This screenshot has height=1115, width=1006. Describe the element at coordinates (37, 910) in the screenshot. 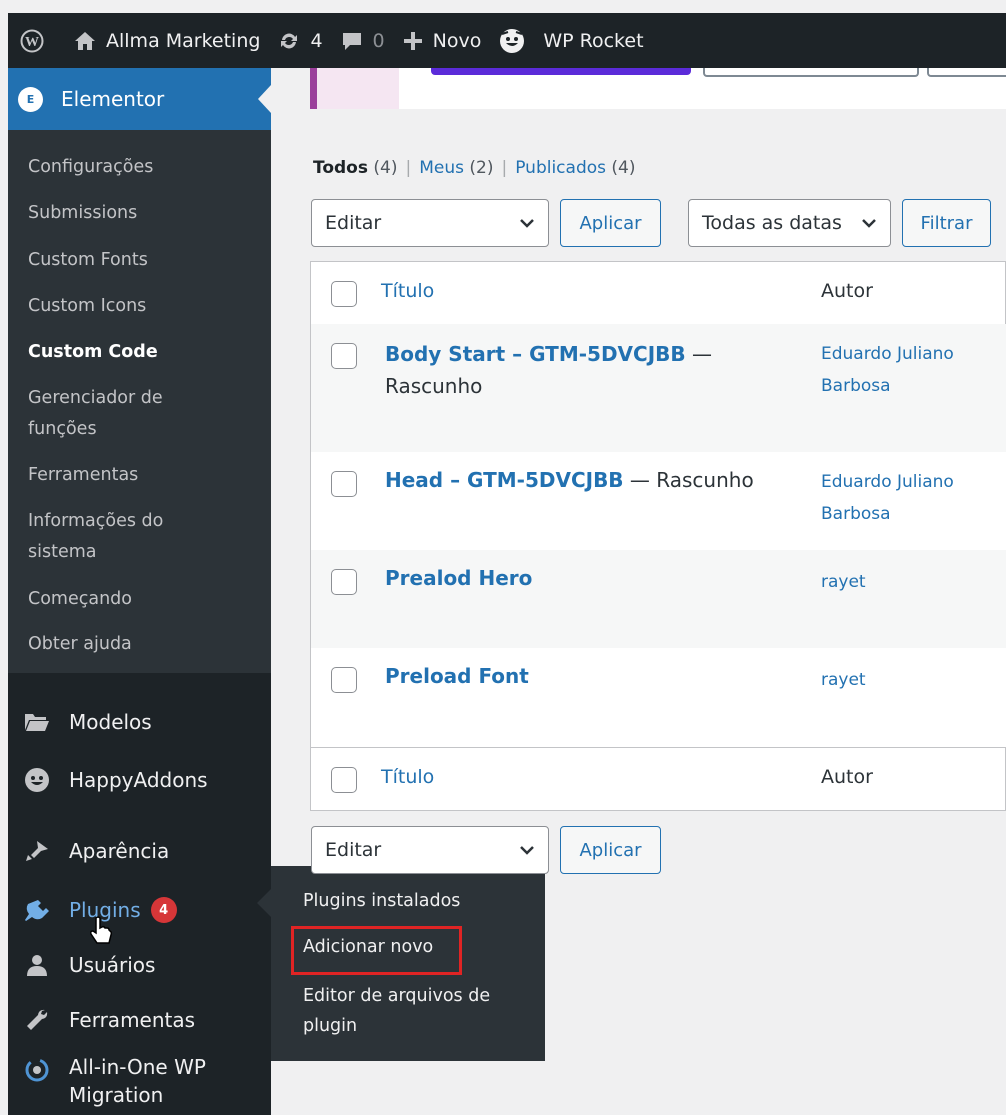

I see `plugin-icon` at that location.